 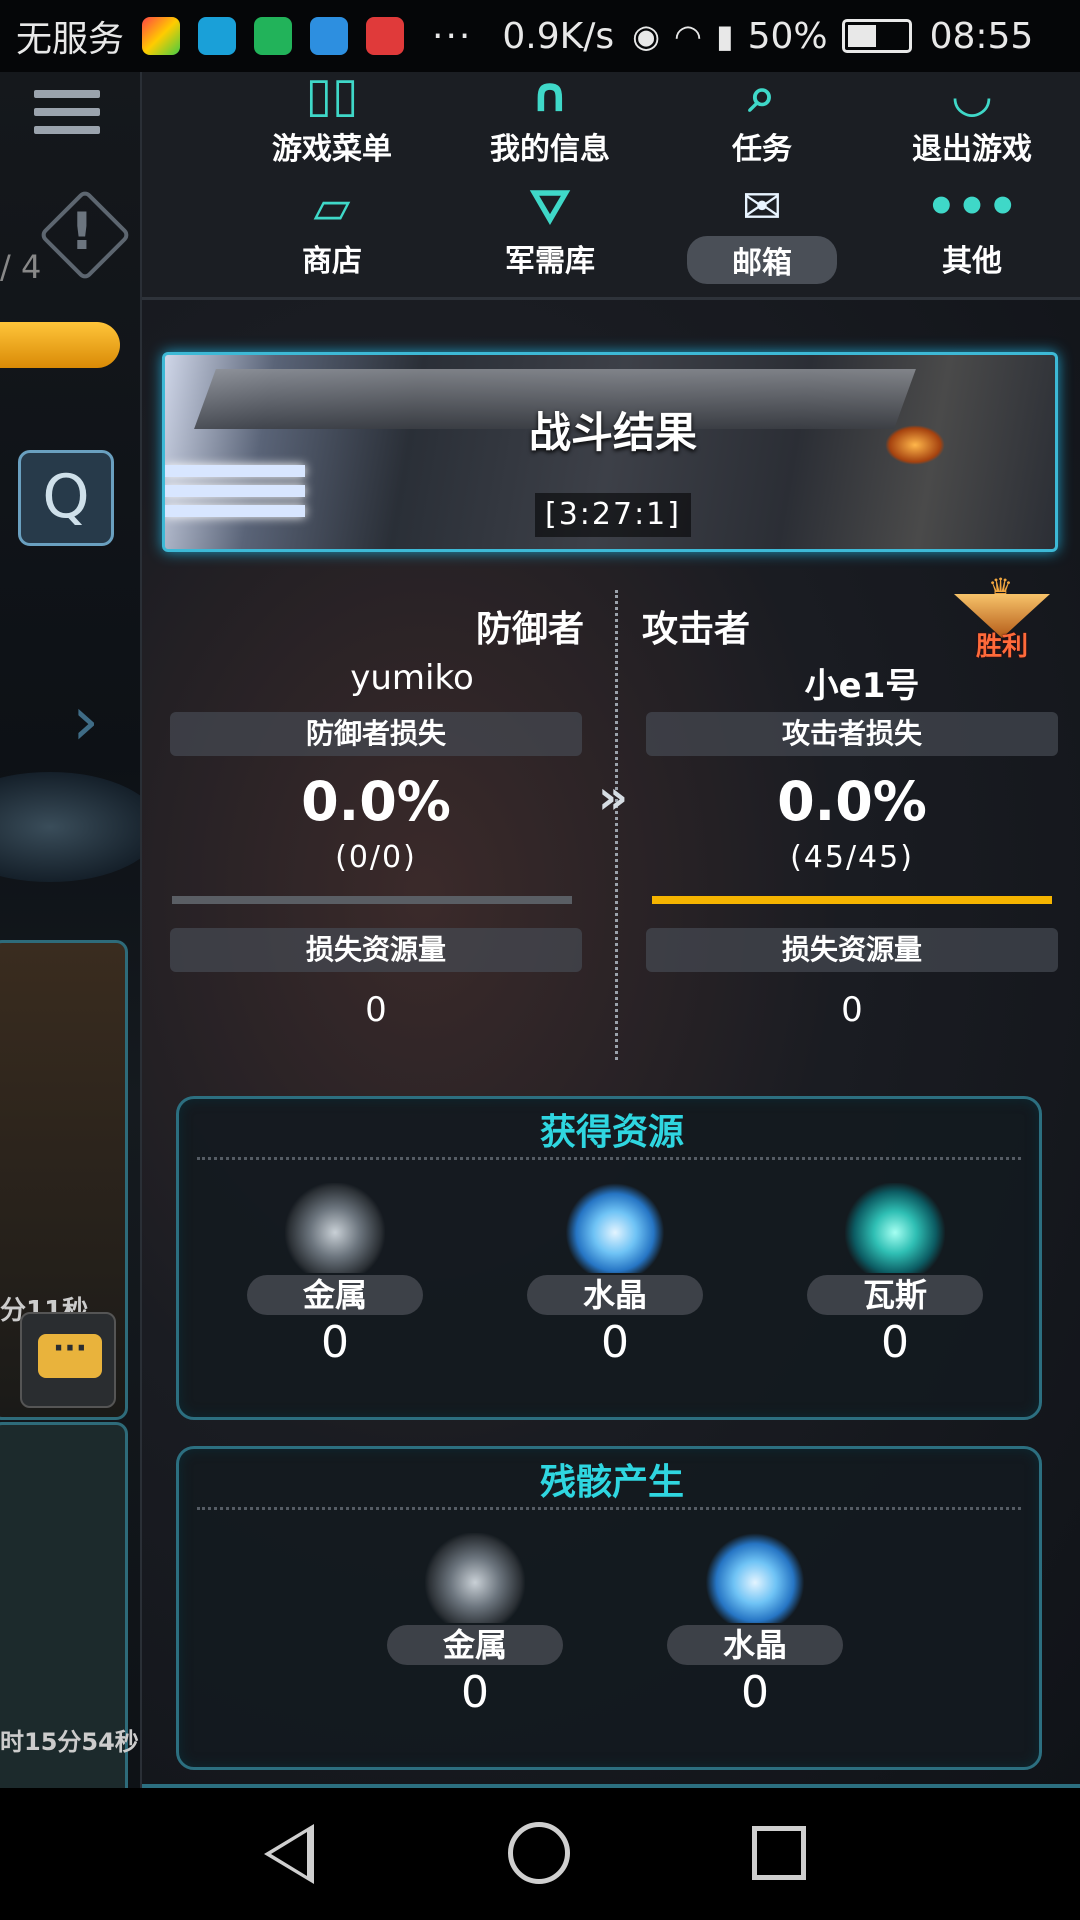 What do you see at coordinates (412, 678) in the screenshot?
I see `defender-name: yumiko` at bounding box center [412, 678].